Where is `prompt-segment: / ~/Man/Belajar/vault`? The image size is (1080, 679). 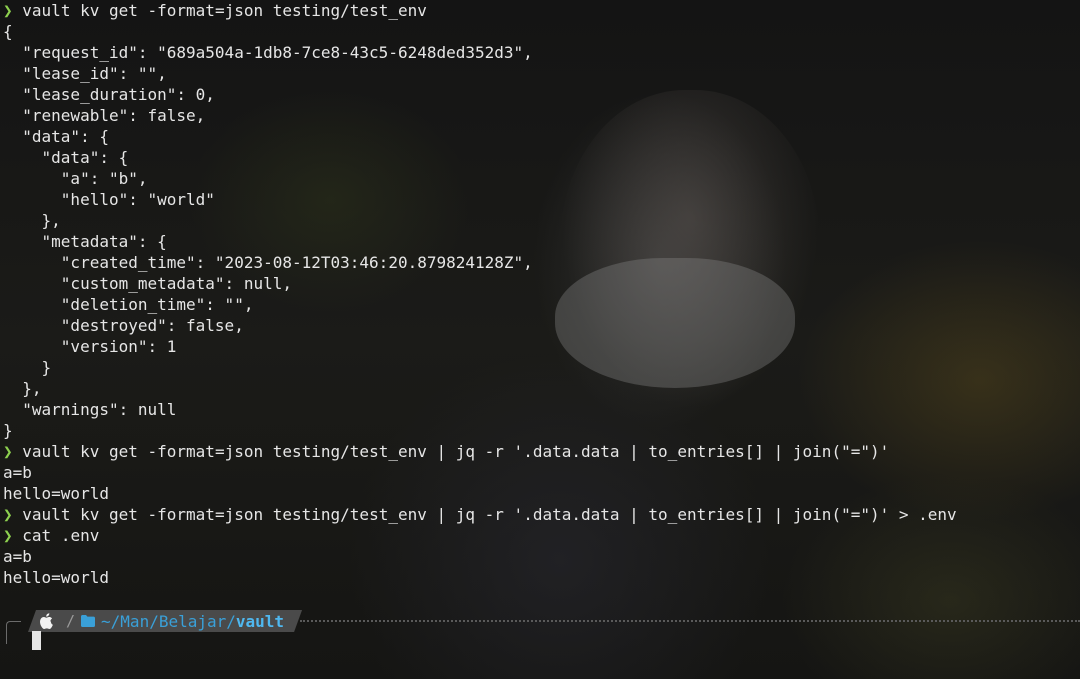
prompt-segment: / ~/Man/Belajar/vault is located at coordinates (165, 621).